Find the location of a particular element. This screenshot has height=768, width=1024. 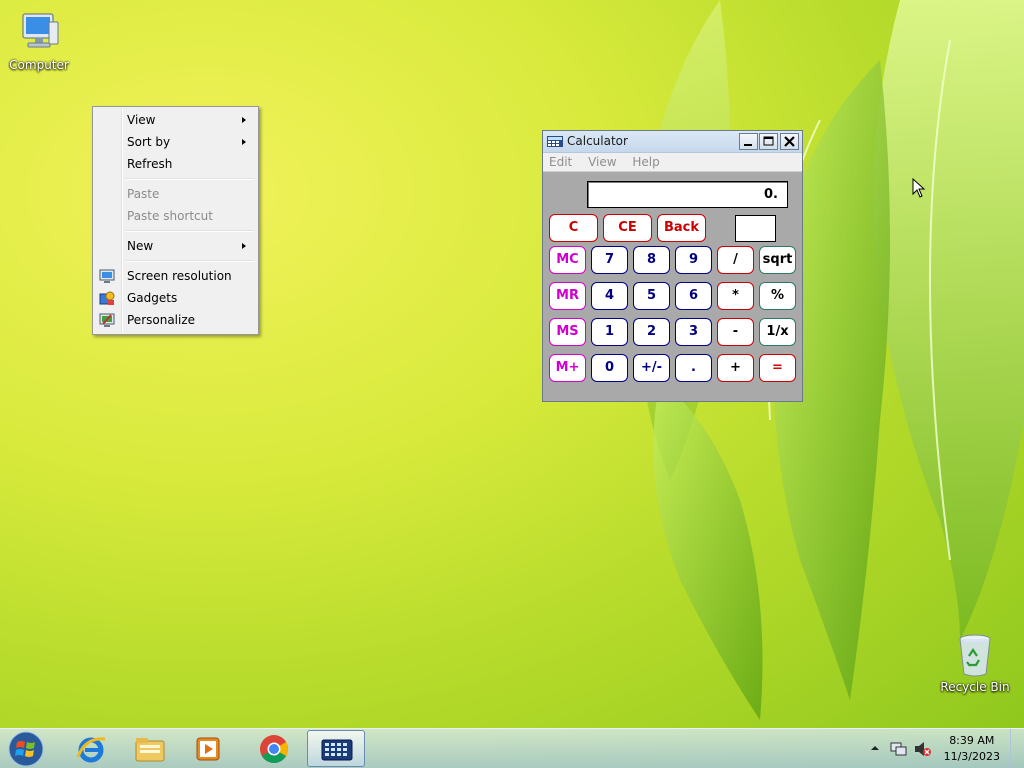

calculator-title-bar: Calculator is located at coordinates (672, 142).